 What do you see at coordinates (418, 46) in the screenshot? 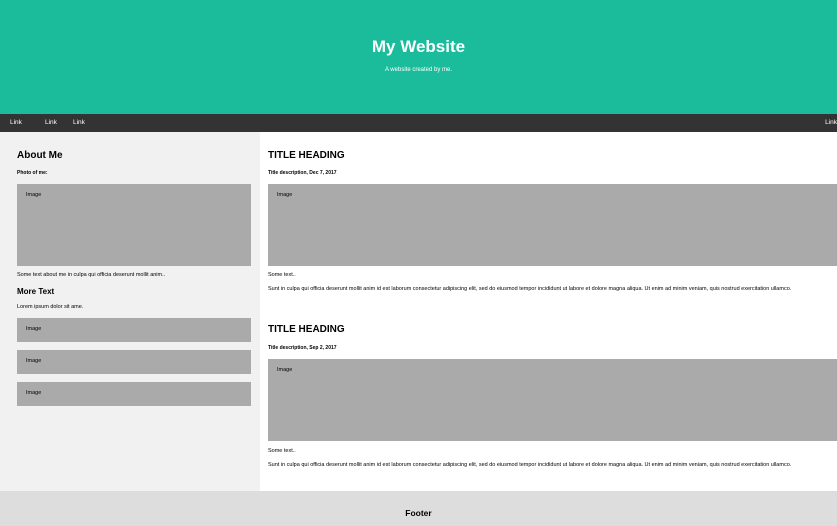
I see `site-title: My Website` at bounding box center [418, 46].